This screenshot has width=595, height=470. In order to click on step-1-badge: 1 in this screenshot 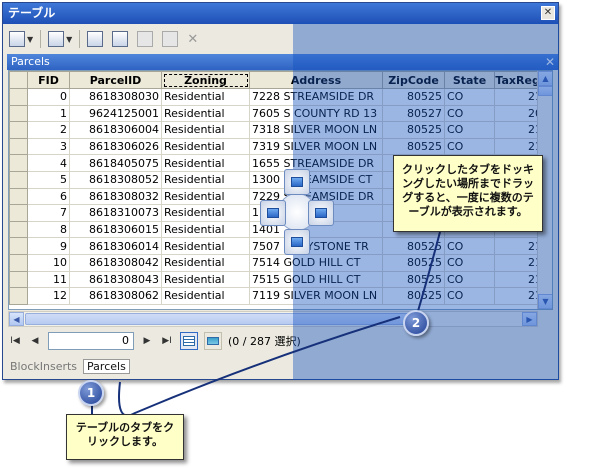, I will do `click(91, 393)`.